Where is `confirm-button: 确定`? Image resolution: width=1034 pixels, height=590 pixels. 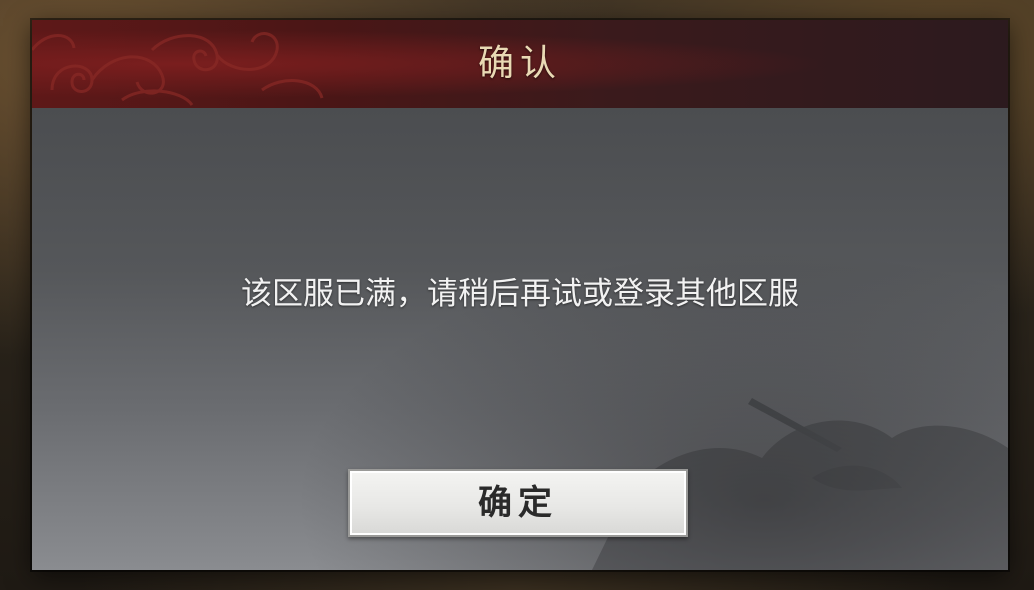
confirm-button: 确定 is located at coordinates (518, 503).